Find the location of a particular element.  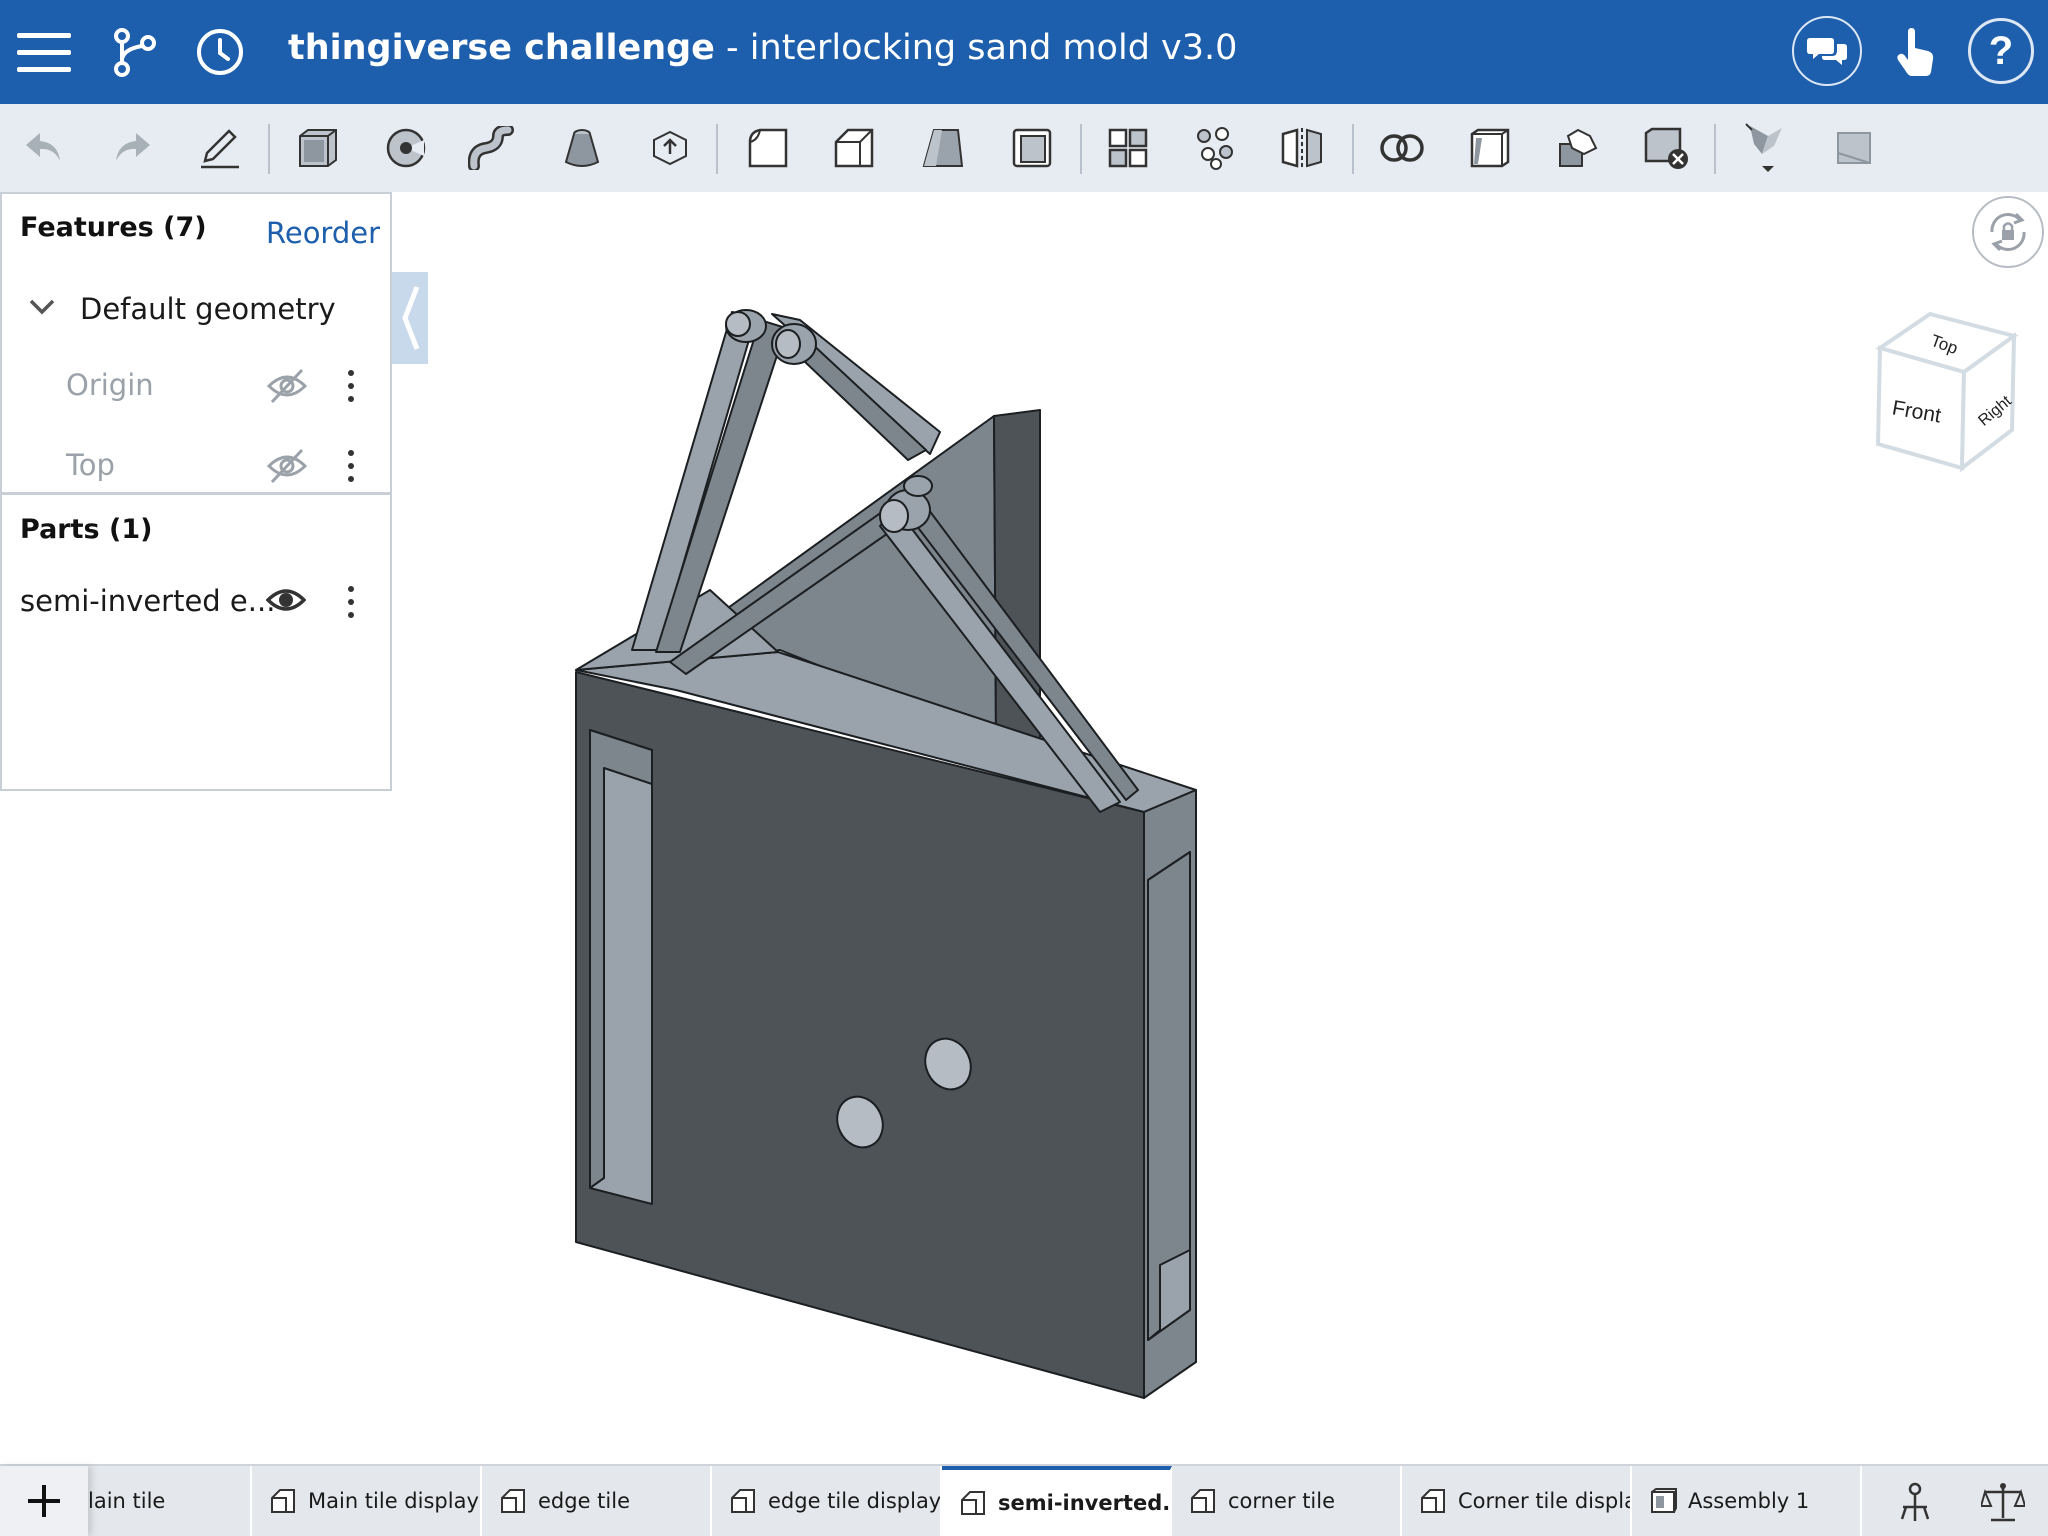

comments-button is located at coordinates (1827, 51).